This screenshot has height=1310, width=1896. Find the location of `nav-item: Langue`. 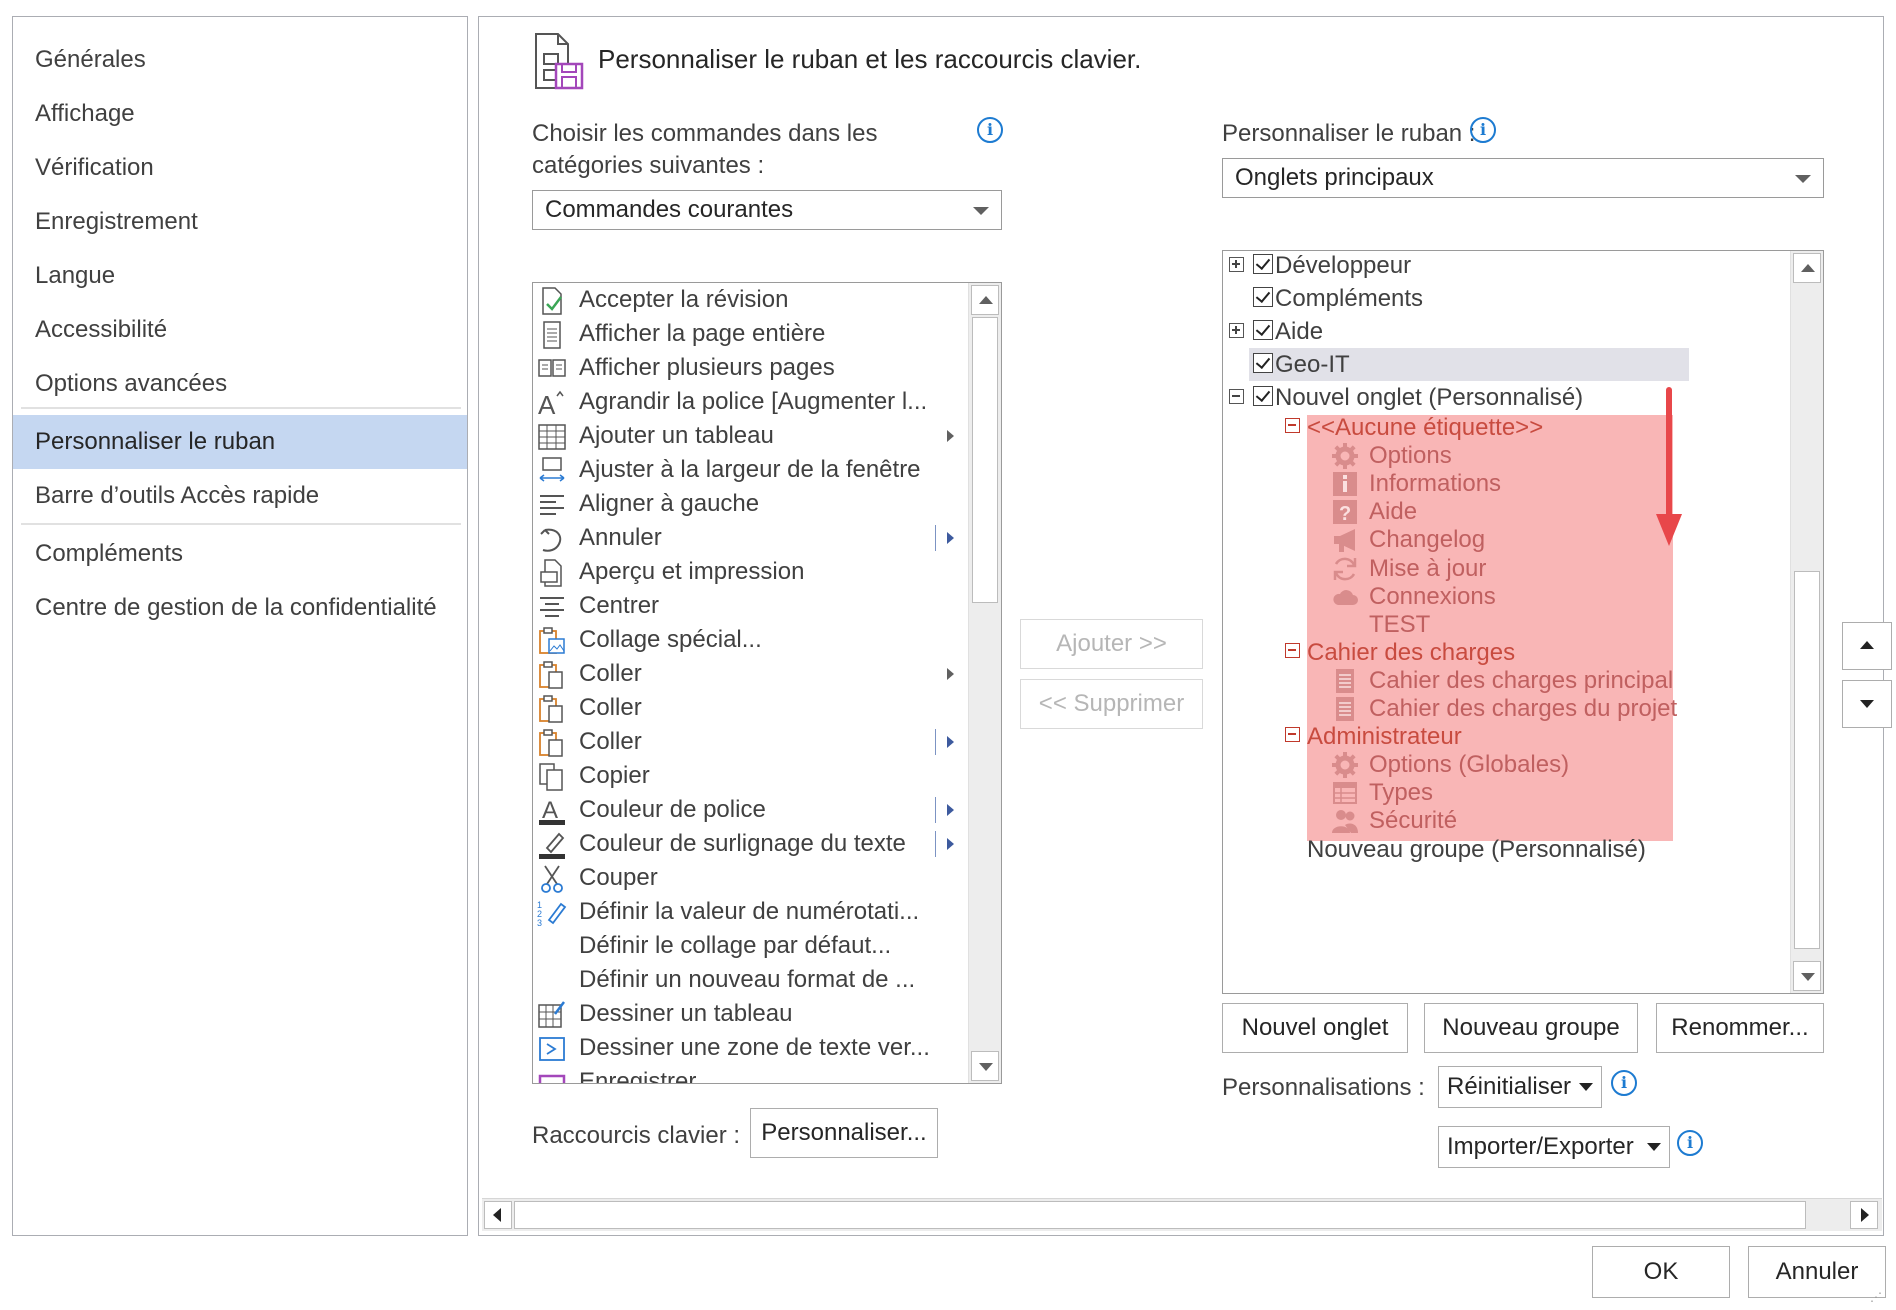

nav-item: Langue is located at coordinates (240, 276).